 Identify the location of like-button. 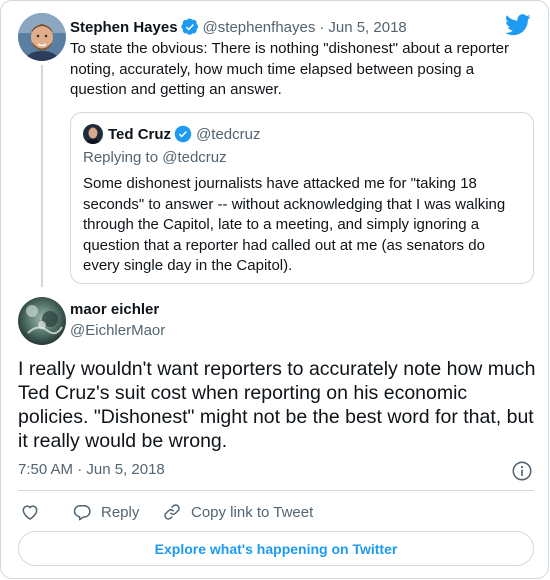
(34, 512).